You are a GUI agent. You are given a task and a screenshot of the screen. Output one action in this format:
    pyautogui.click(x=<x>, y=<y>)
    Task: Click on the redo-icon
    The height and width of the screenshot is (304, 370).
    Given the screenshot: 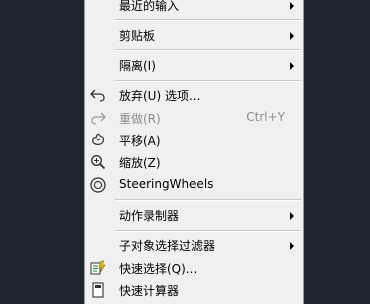 What is the action you would take?
    pyautogui.click(x=98, y=118)
    